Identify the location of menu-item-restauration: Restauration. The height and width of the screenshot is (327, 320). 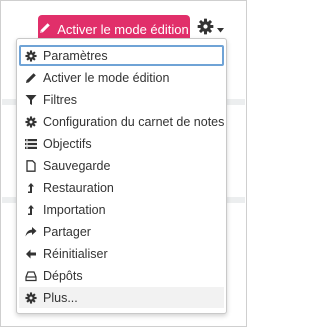
(121, 187).